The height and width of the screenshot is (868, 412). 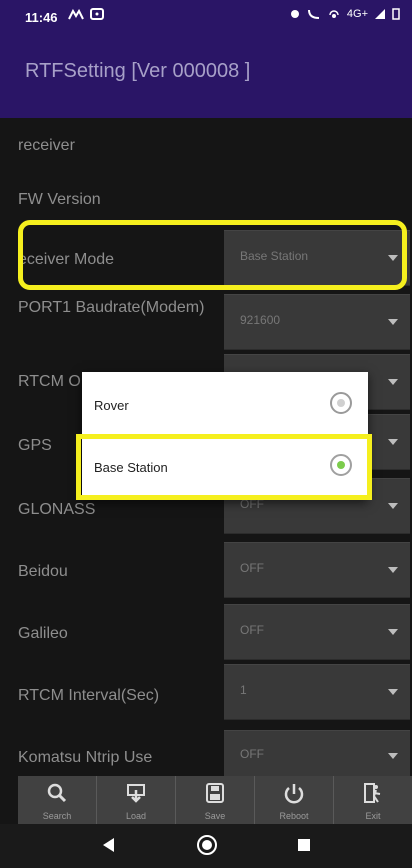 I want to click on label-rtcm-interval: RTCM Interval(Sec), so click(x=89, y=695).